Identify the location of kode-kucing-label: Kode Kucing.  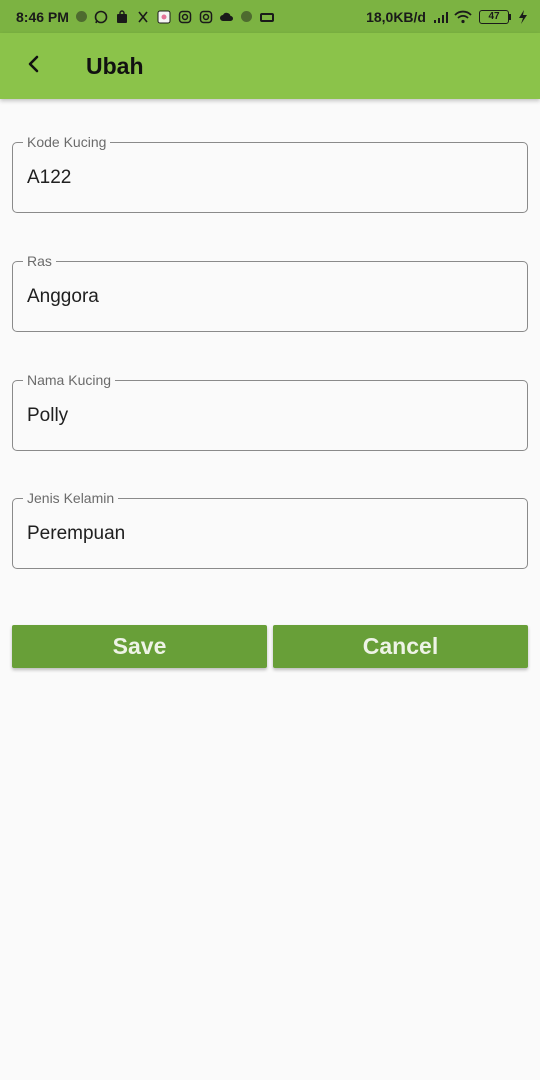
(67, 142).